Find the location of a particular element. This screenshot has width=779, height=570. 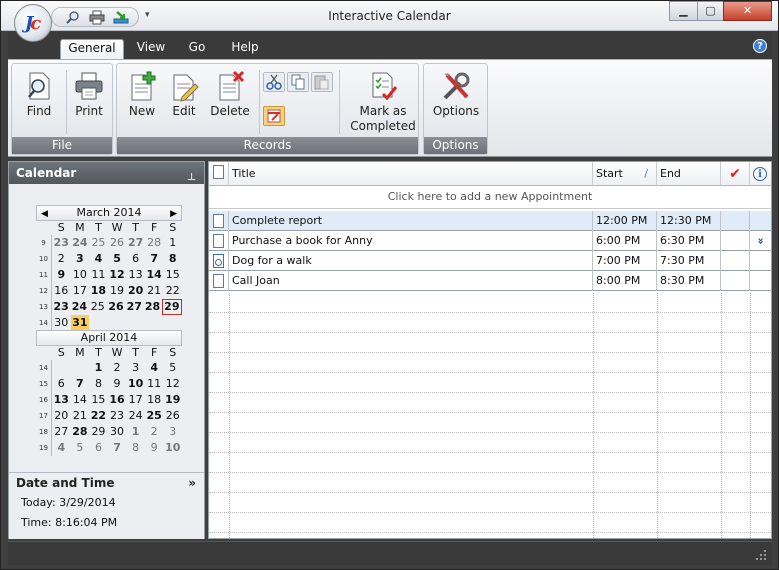

appointment-row: Call Joan 8:00 PM 8:30 PM is located at coordinates (490, 281).